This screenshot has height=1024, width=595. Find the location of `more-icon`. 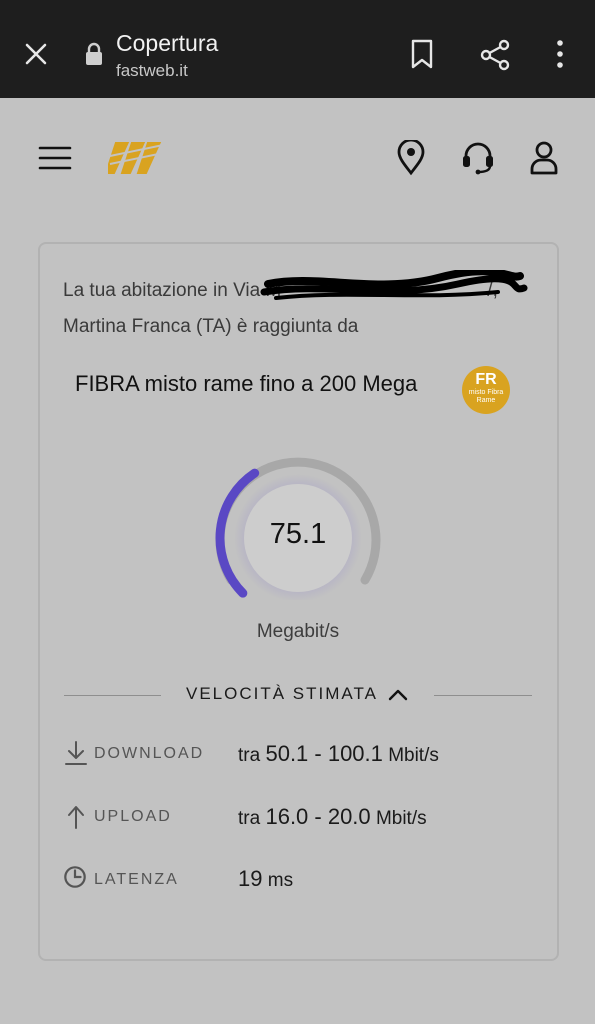

more-icon is located at coordinates (560, 54).